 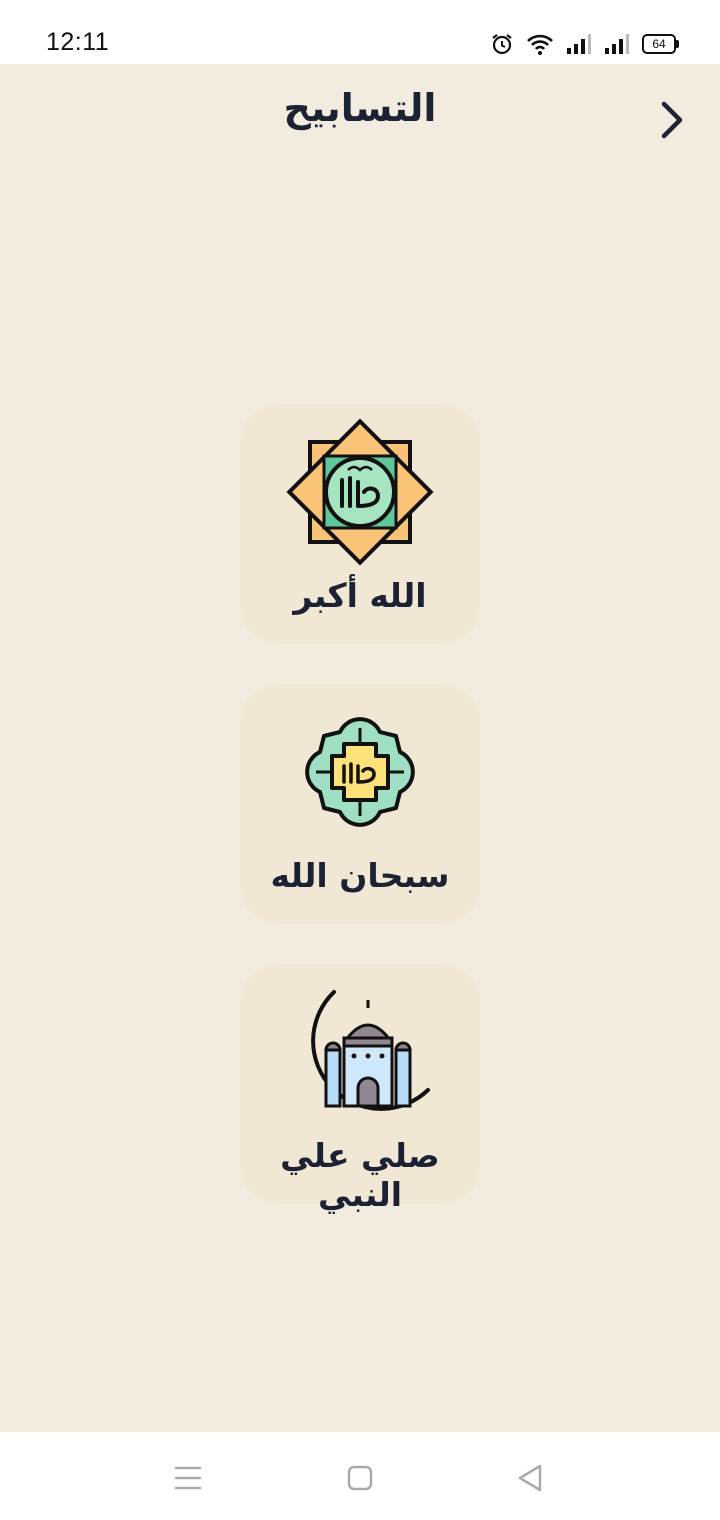 What do you see at coordinates (360, 772) in the screenshot?
I see `quatrefoil-allah-icon` at bounding box center [360, 772].